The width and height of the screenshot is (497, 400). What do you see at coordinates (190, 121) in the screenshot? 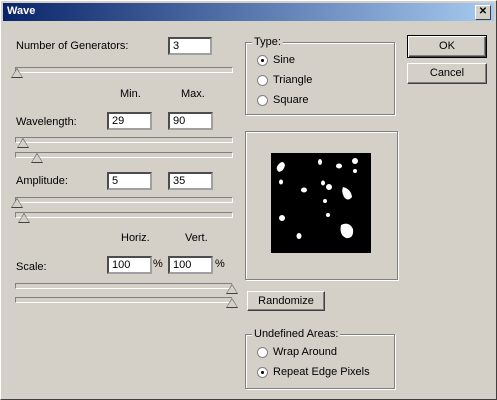
I see `wavelength-max-input: 90` at bounding box center [190, 121].